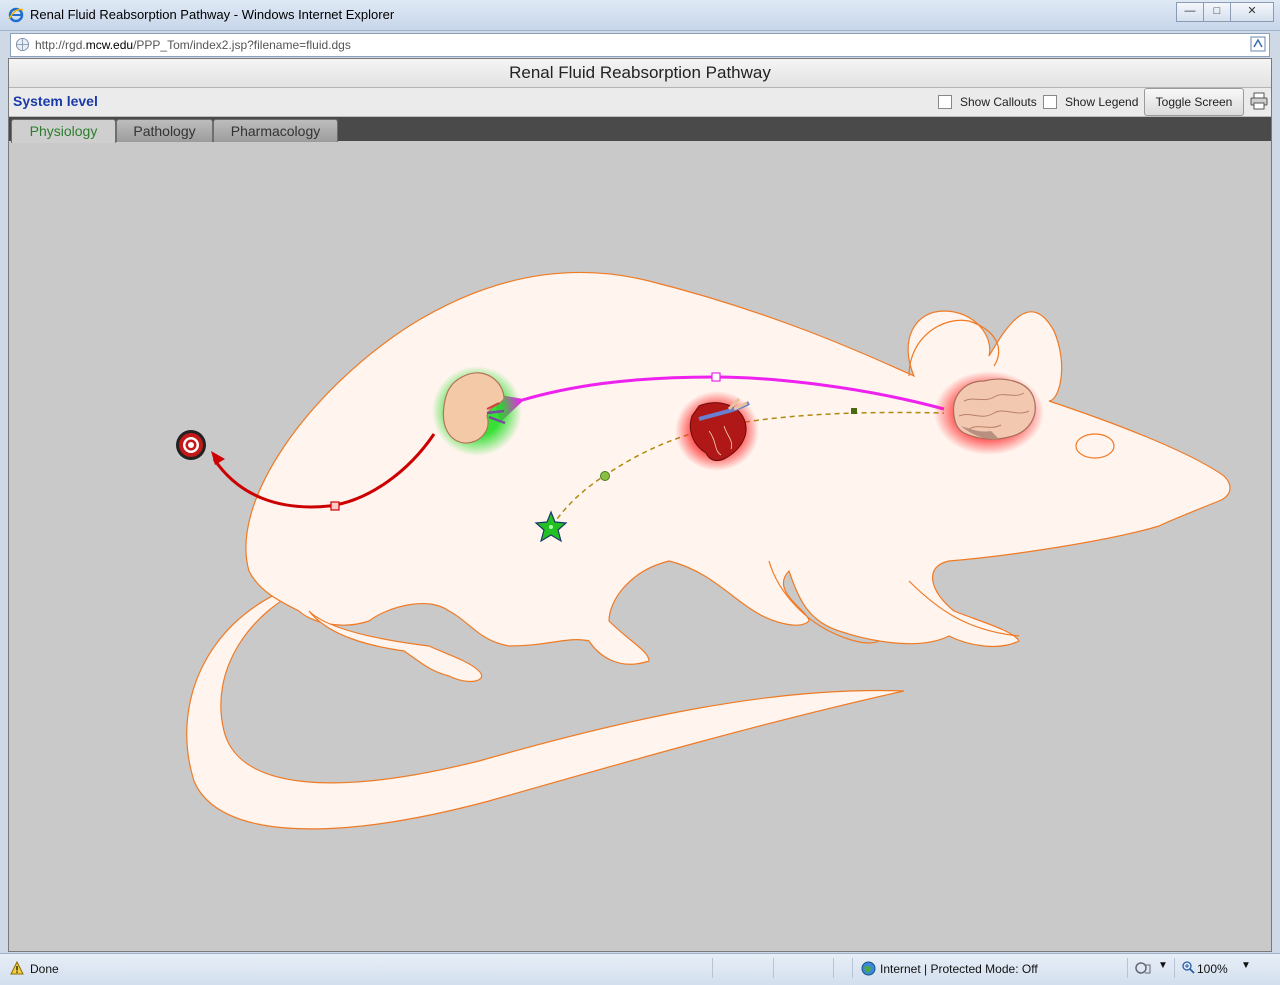  What do you see at coordinates (218, 458) in the screenshot?
I see `kidney-output-arrowhead` at bounding box center [218, 458].